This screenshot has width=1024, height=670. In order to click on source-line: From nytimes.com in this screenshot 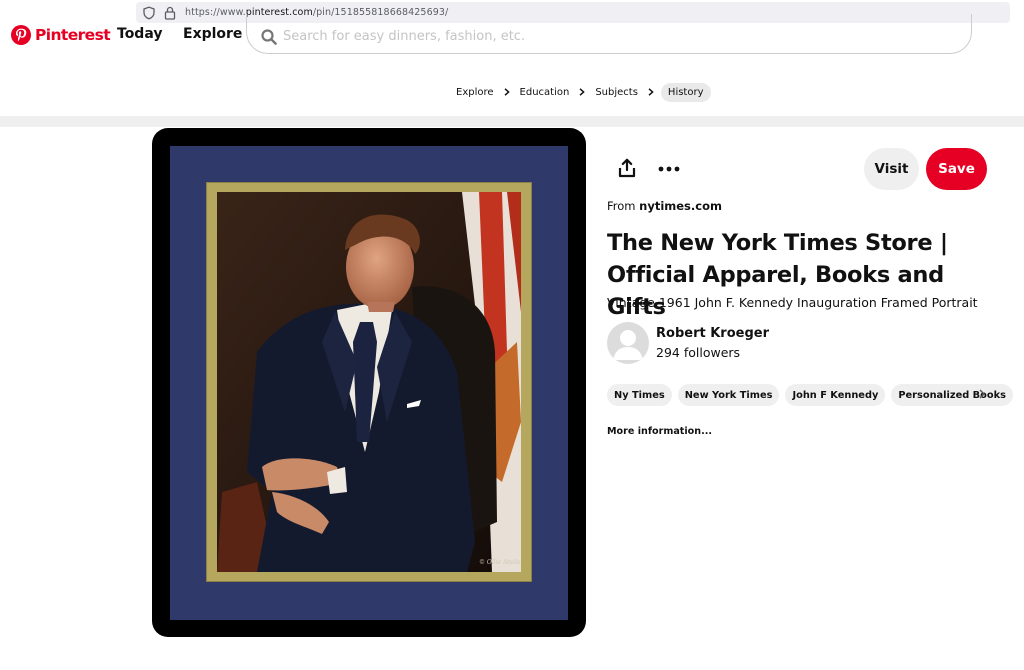, I will do `click(664, 206)`.